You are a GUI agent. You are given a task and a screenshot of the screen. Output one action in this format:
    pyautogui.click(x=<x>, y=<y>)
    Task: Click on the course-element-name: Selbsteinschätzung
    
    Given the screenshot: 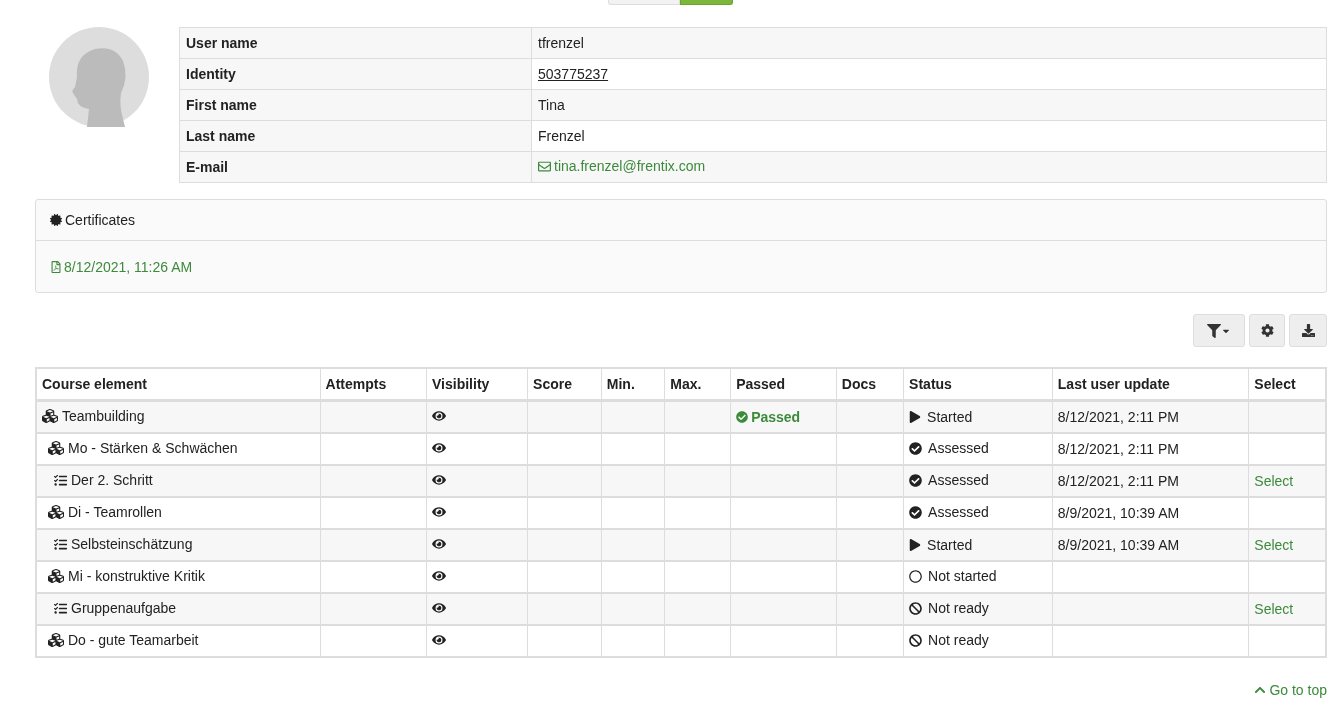 What is the action you would take?
    pyautogui.click(x=132, y=544)
    